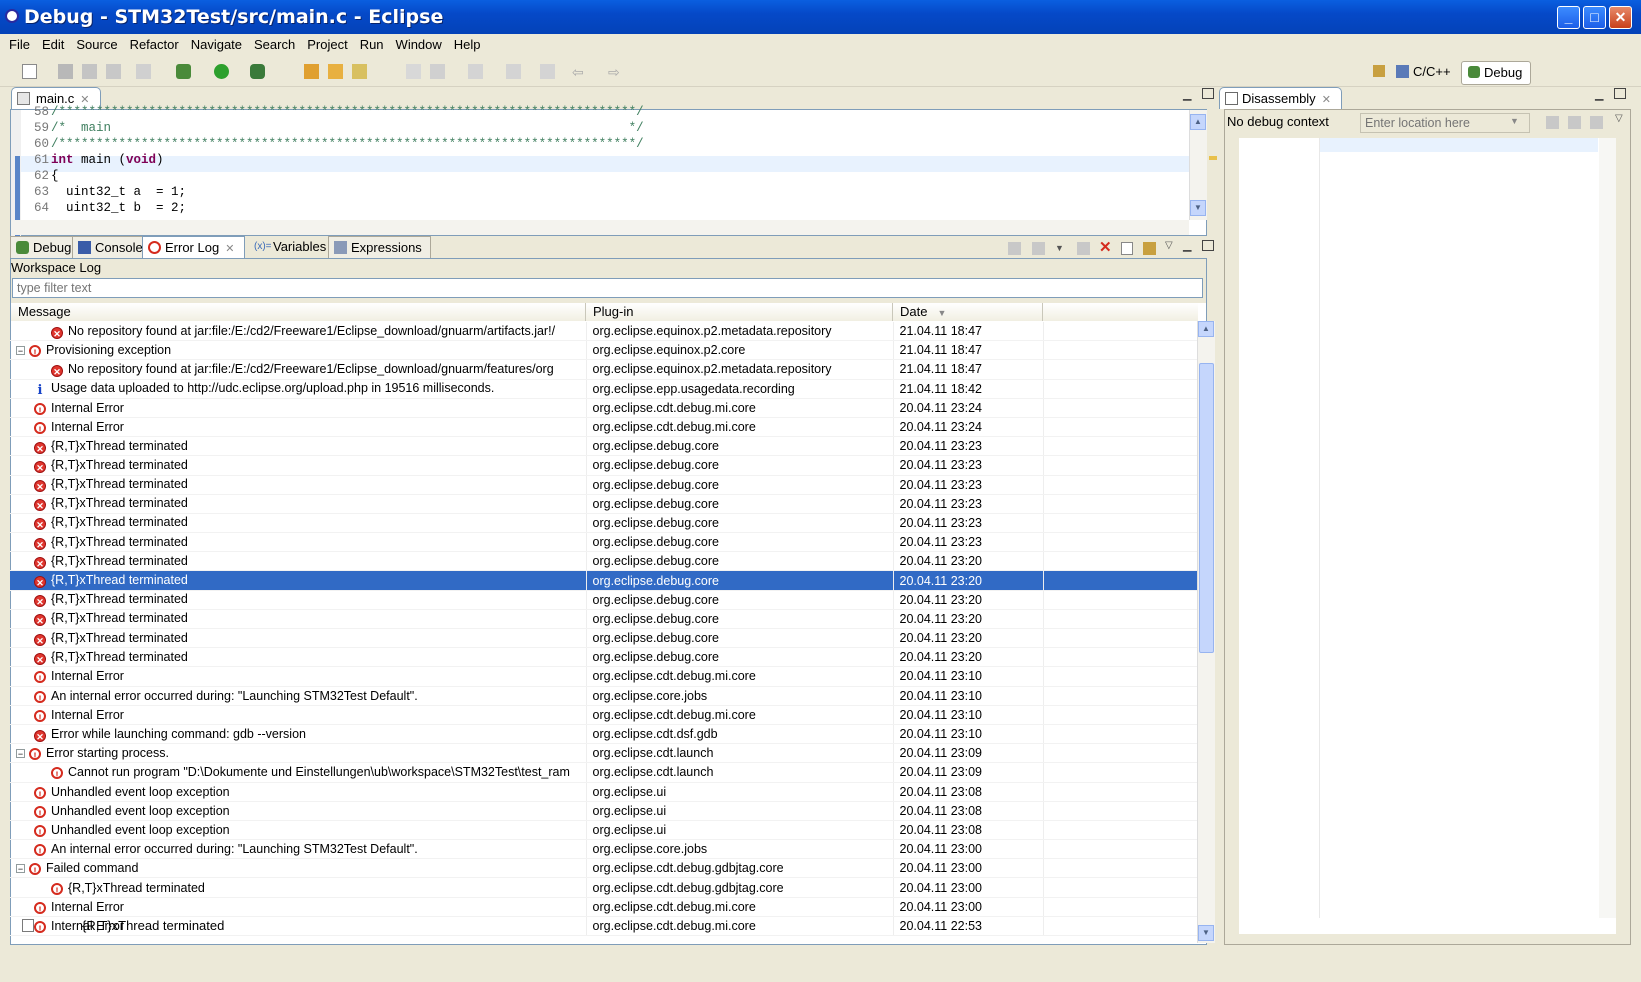 The height and width of the screenshot is (982, 1641). I want to click on run-icon, so click(221, 71).